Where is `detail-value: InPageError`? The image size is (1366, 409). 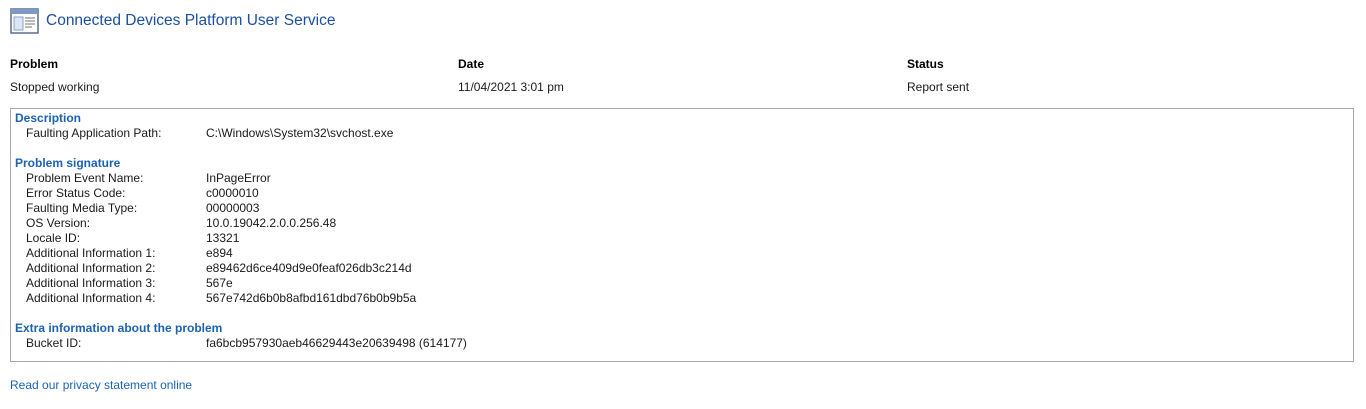 detail-value: InPageError is located at coordinates (238, 178).